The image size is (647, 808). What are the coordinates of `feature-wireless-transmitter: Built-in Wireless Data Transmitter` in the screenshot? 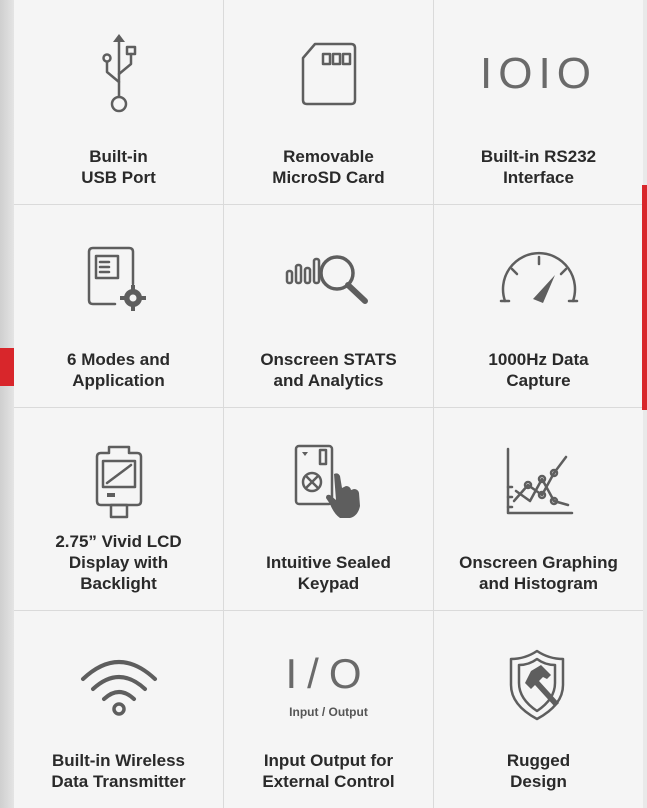 It's located at (119, 709).